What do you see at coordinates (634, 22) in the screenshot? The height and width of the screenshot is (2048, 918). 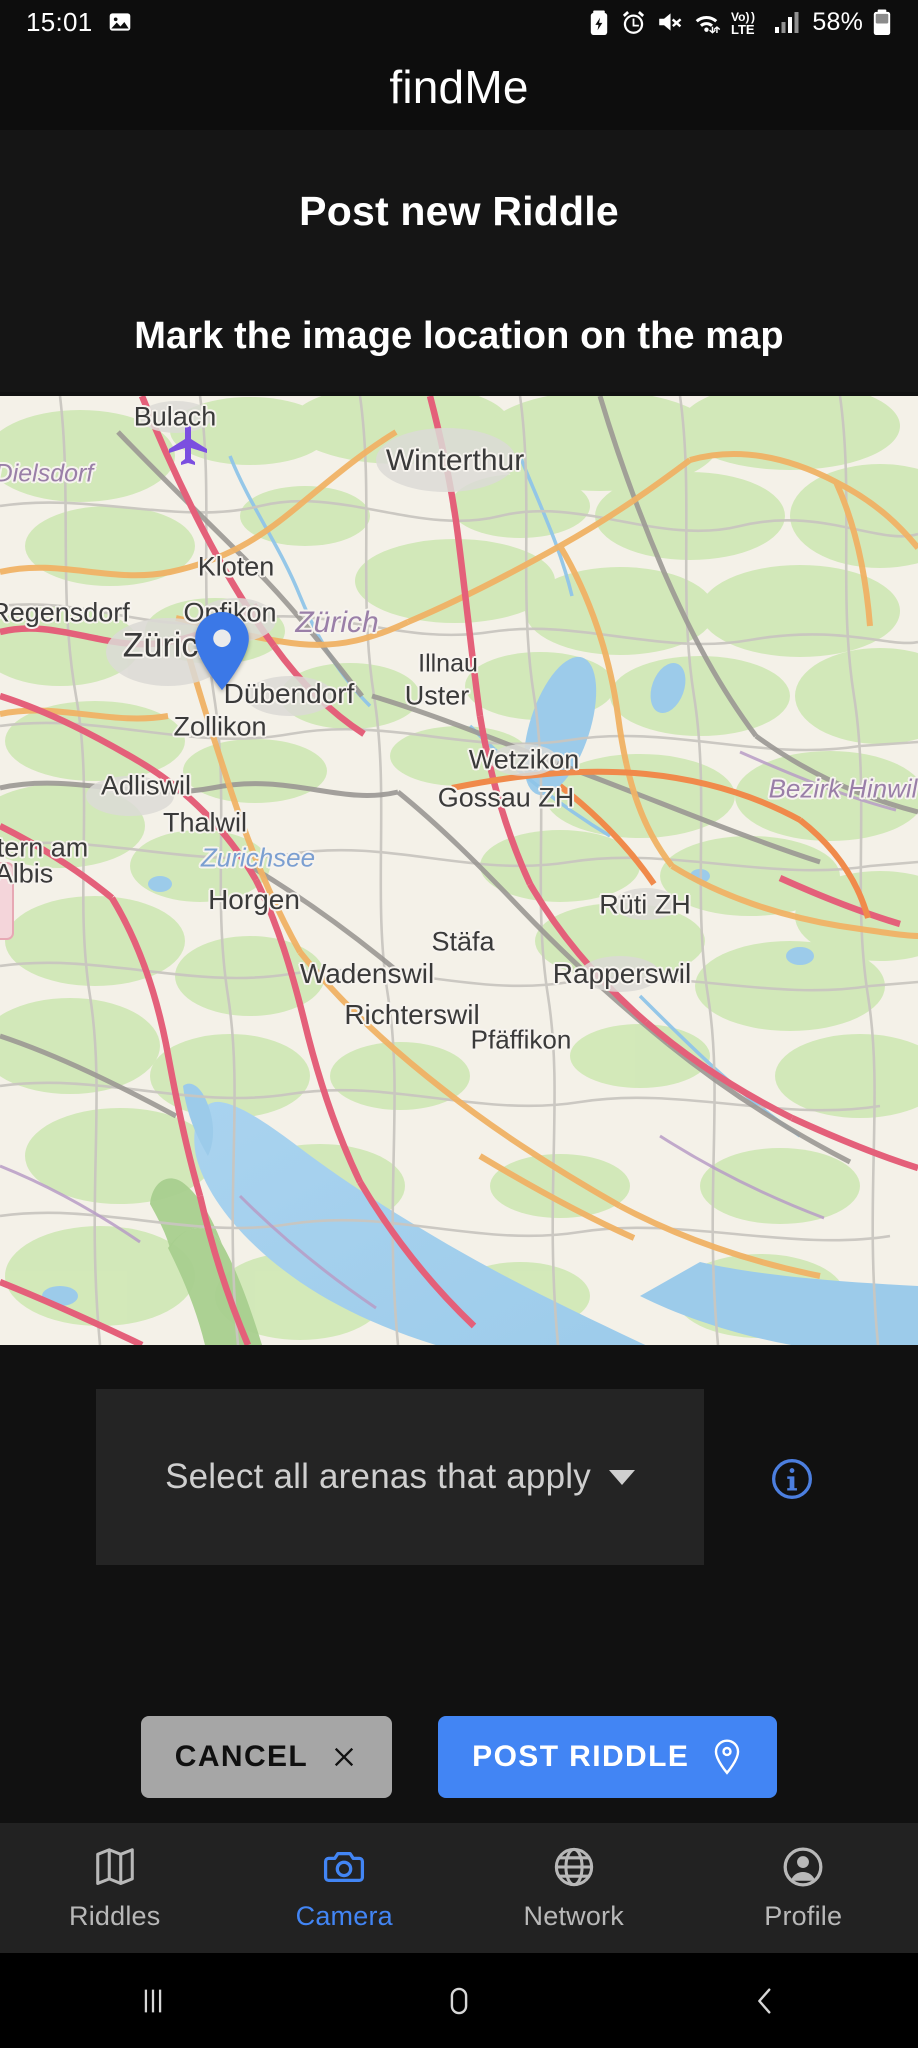 I see `alarm-icon` at bounding box center [634, 22].